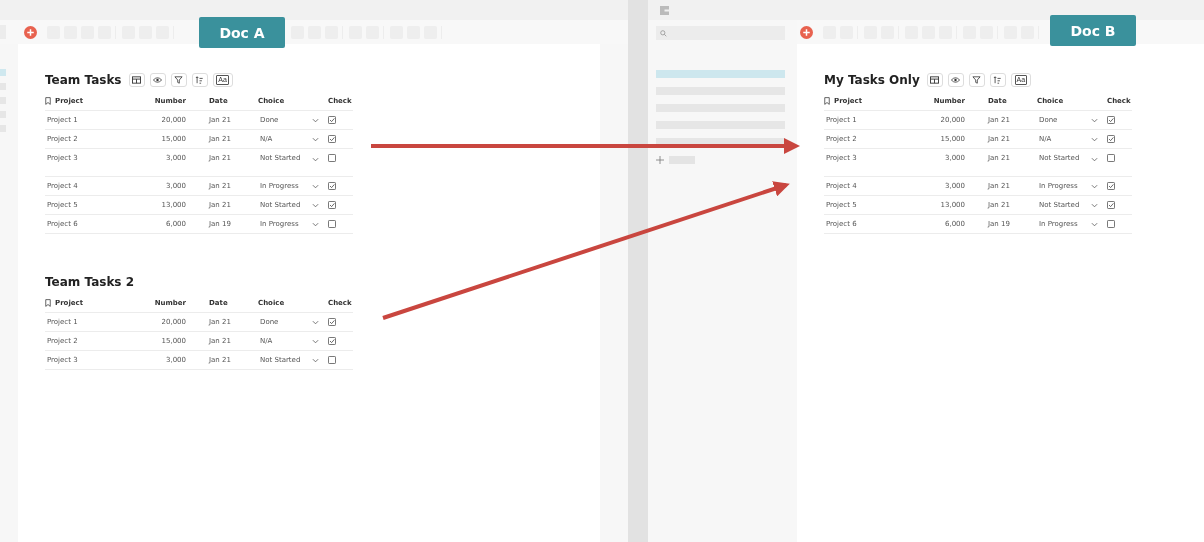  I want to click on doc-label: Doc B, so click(1093, 30).